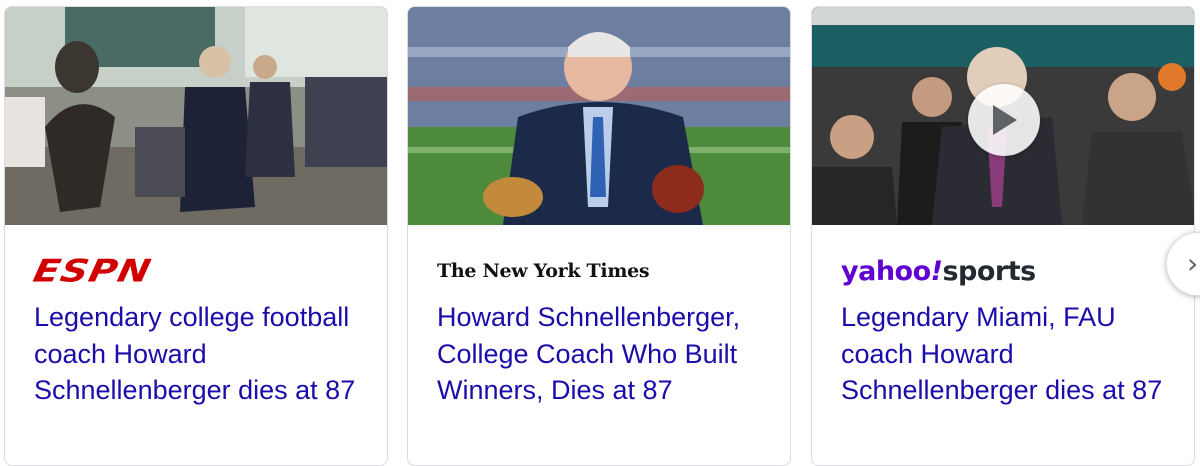  I want to click on play-button, so click(1004, 120).